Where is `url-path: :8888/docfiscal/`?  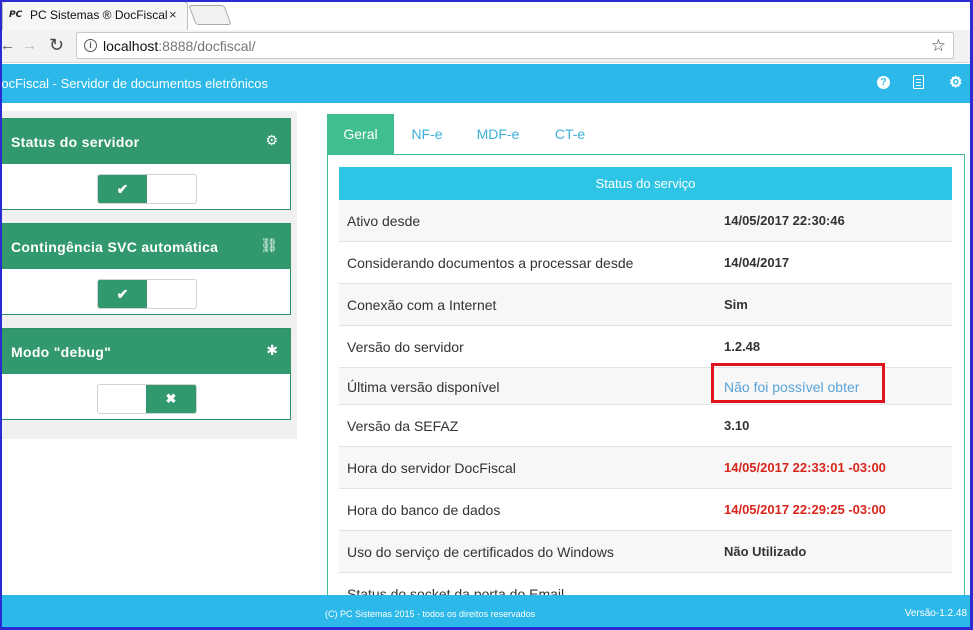
url-path: :8888/docfiscal/ is located at coordinates (207, 46).